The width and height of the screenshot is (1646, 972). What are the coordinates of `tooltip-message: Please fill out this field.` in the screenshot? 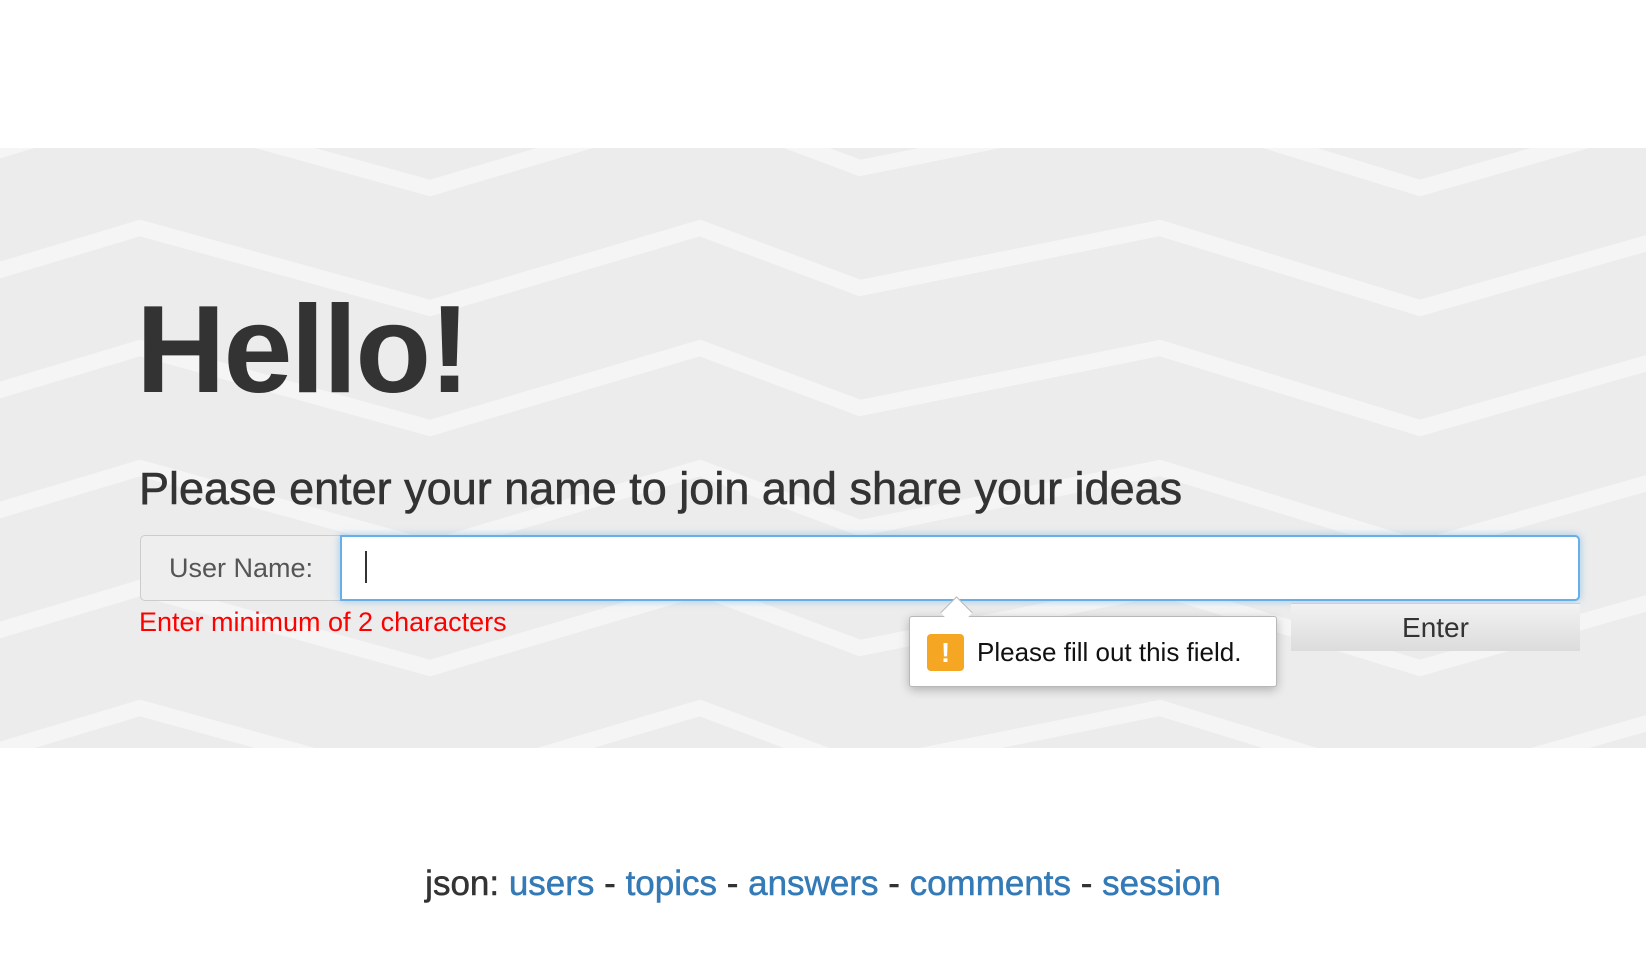 It's located at (1109, 652).